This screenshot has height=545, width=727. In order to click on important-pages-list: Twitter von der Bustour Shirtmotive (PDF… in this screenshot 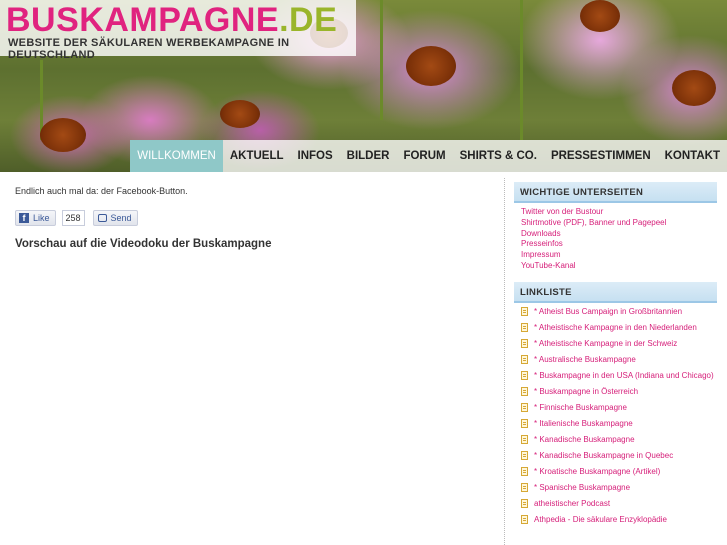, I will do `click(615, 237)`.